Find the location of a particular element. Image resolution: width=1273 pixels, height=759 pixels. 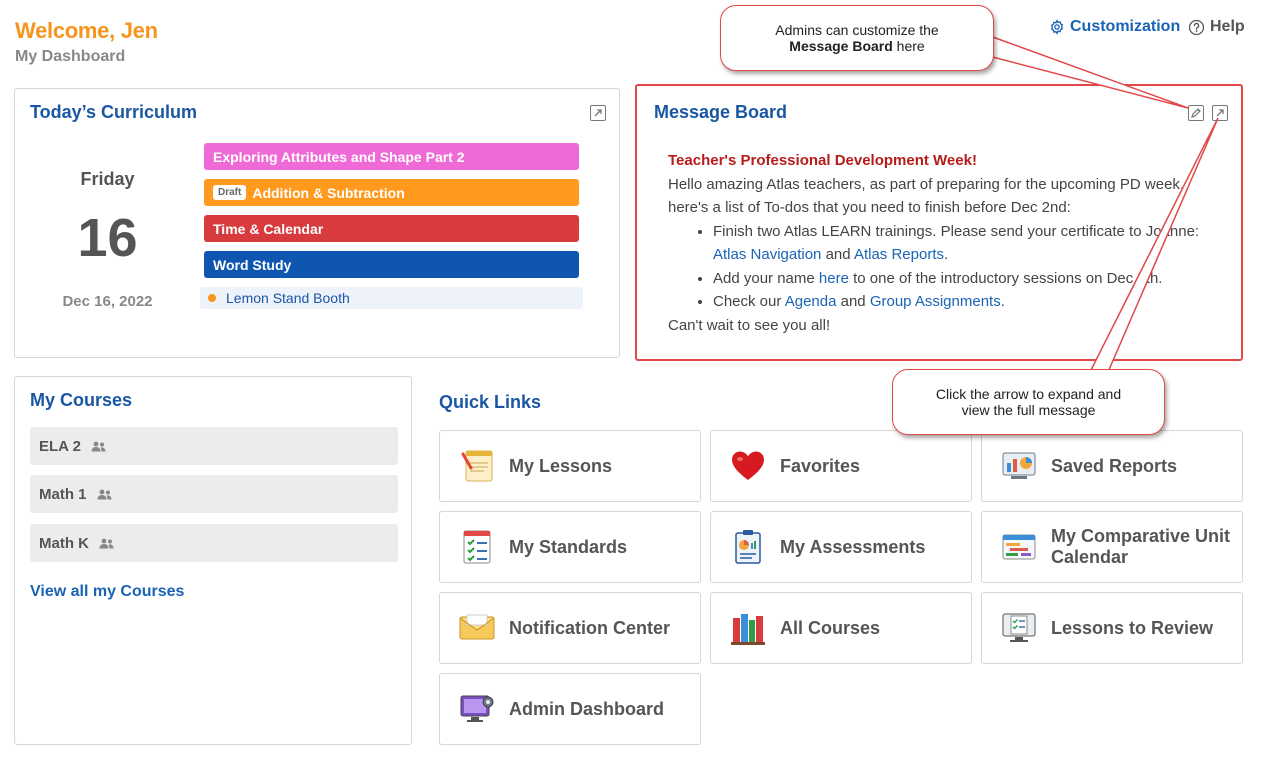

event-label: Lemon Stand Booth is located at coordinates (288, 298).